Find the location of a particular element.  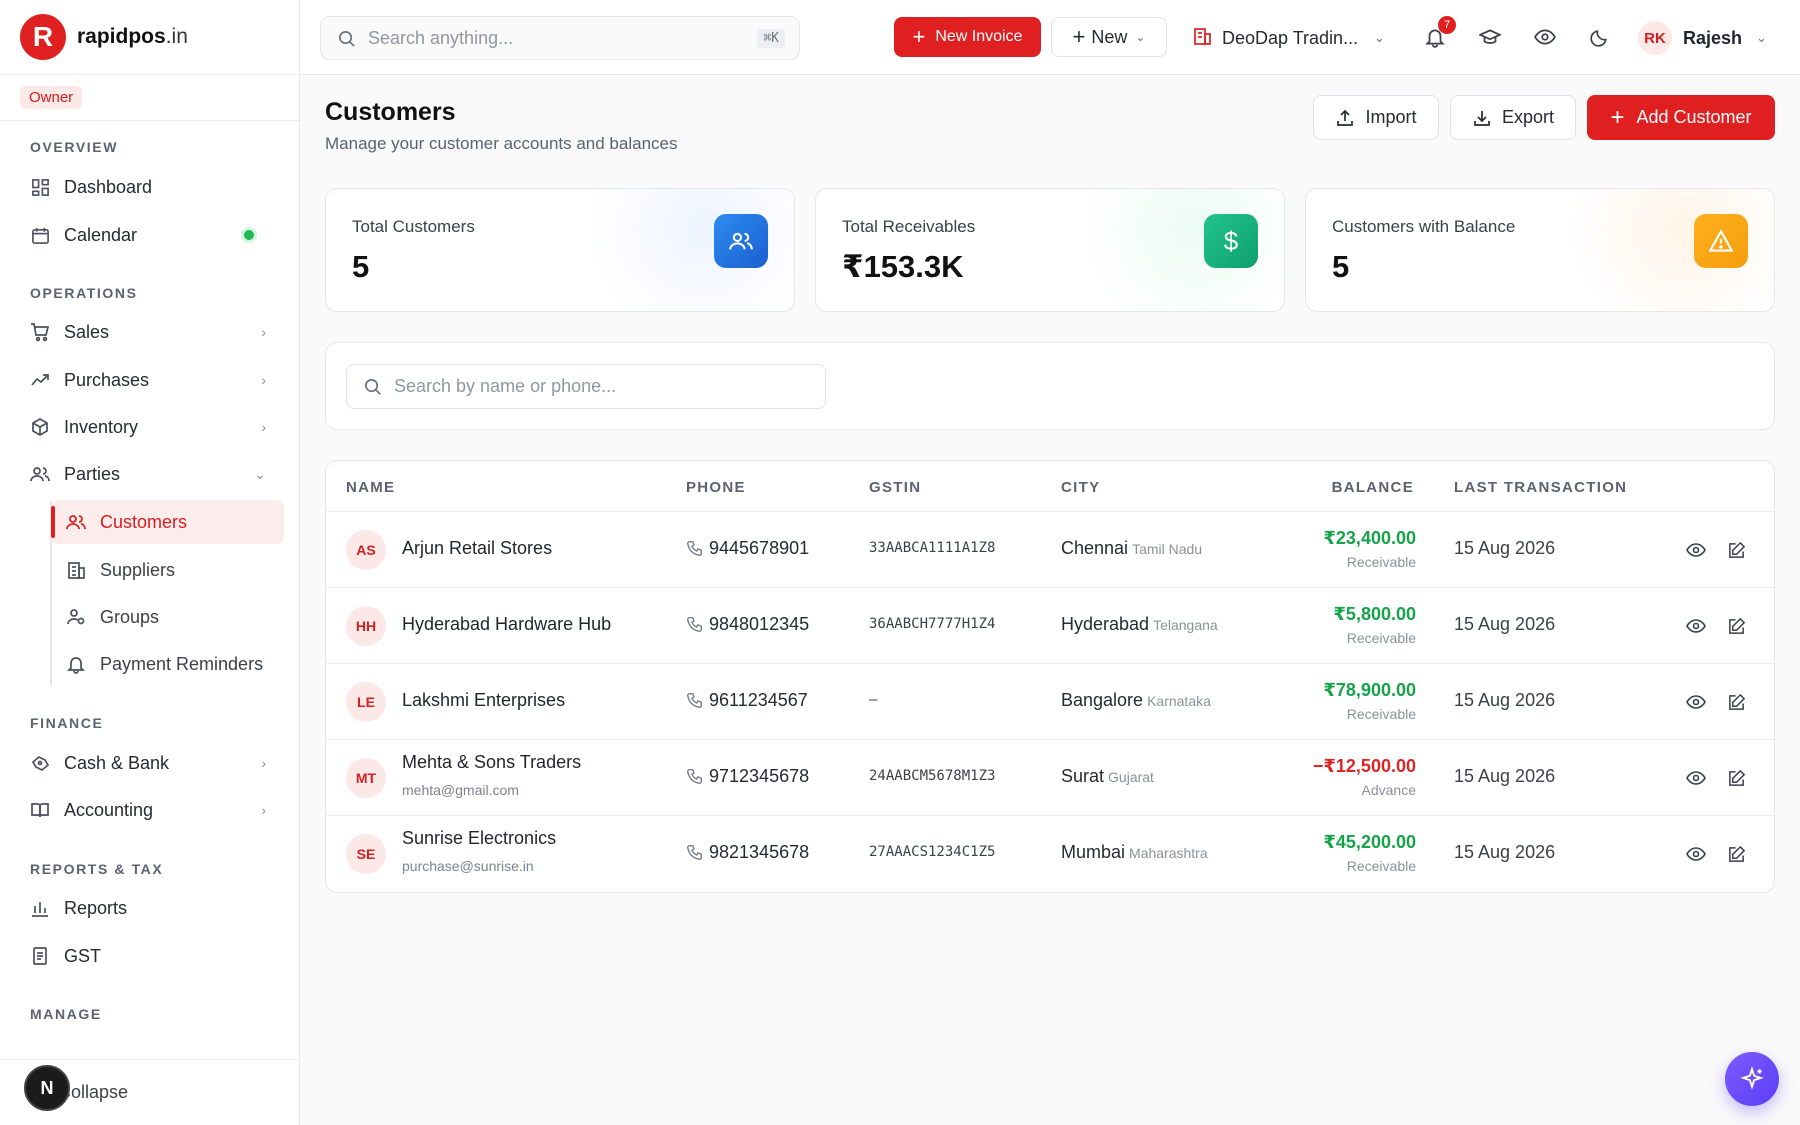

column-header-name: NAME is located at coordinates (370, 487).